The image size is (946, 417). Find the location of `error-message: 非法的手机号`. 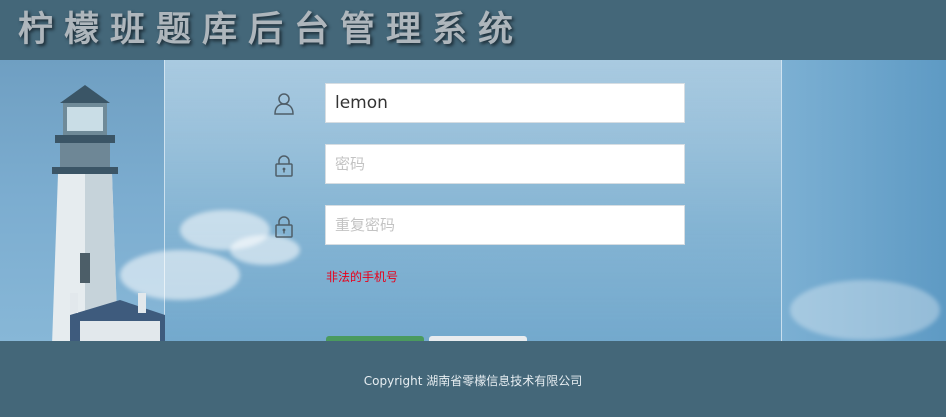

error-message: 非法的手机号 is located at coordinates (362, 277).